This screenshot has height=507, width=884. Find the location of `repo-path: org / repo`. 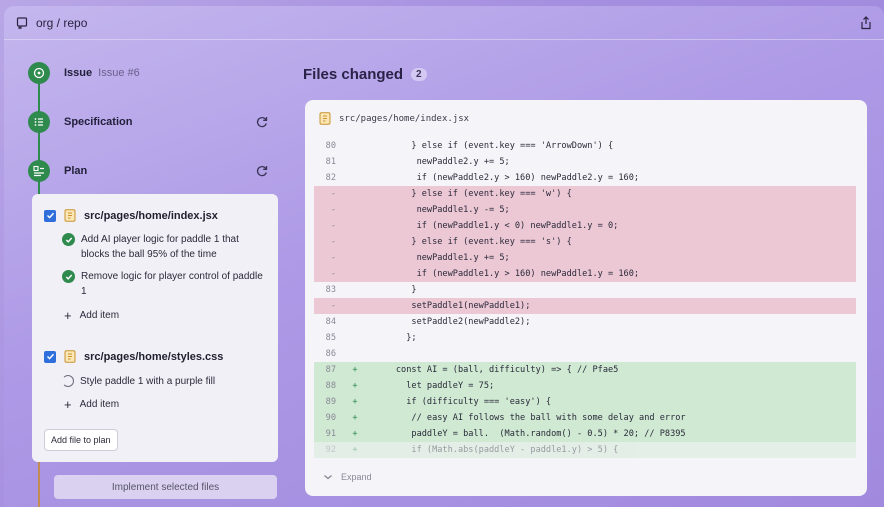

repo-path: org / repo is located at coordinates (61, 23).